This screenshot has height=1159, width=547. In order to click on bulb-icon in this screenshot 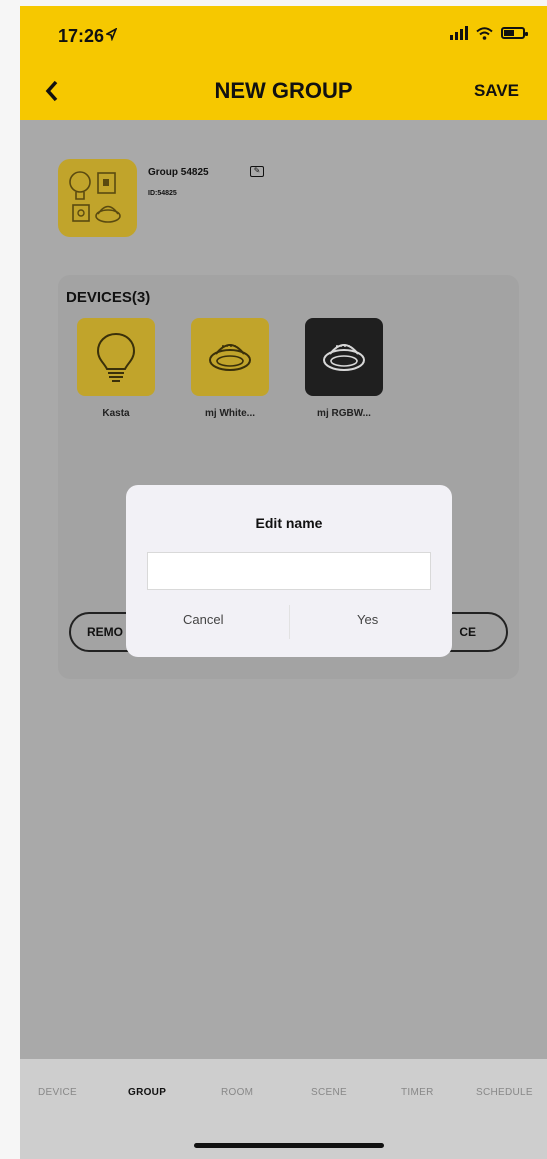, I will do `click(116, 357)`.